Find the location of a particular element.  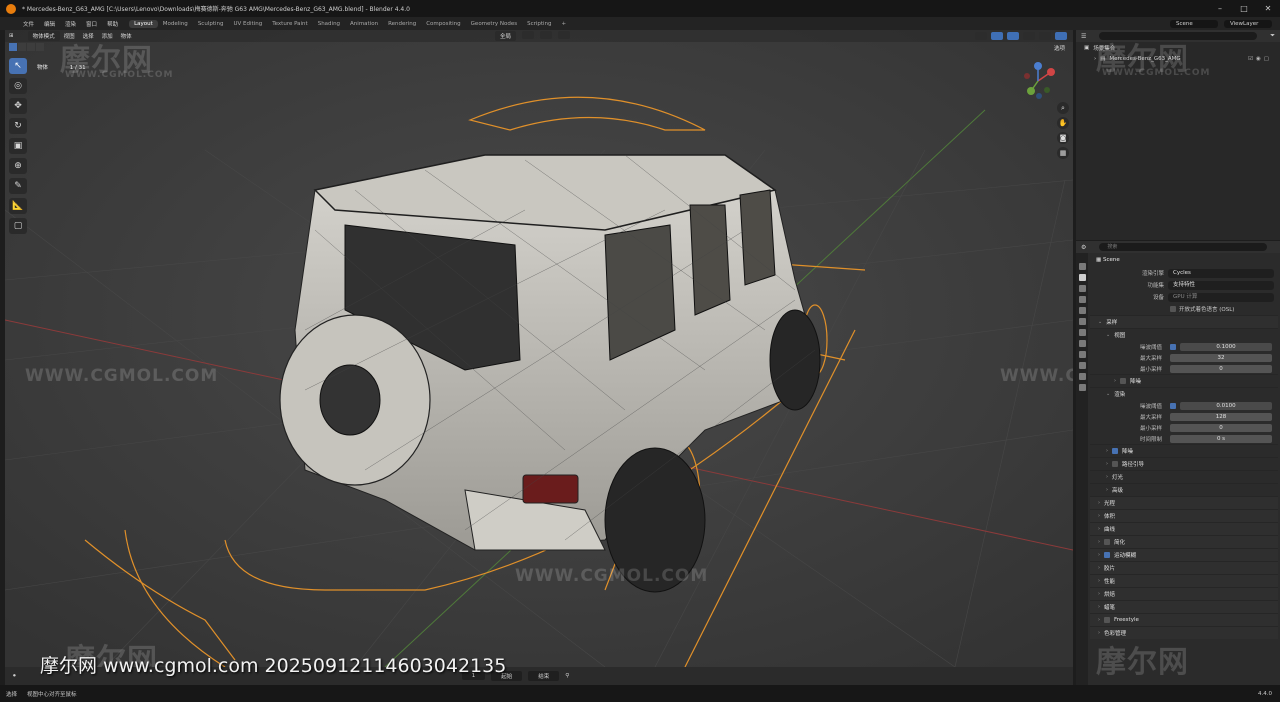

snap-icon is located at coordinates (546, 35).